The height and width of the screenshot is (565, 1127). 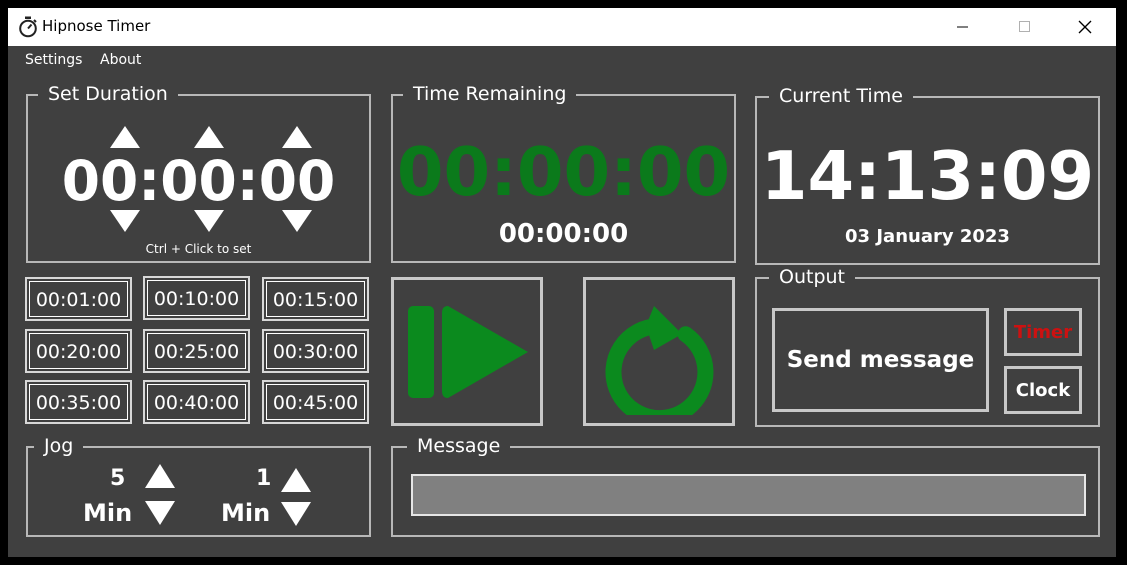 I want to click on preset-button: 00:45:00, so click(x=315, y=402).